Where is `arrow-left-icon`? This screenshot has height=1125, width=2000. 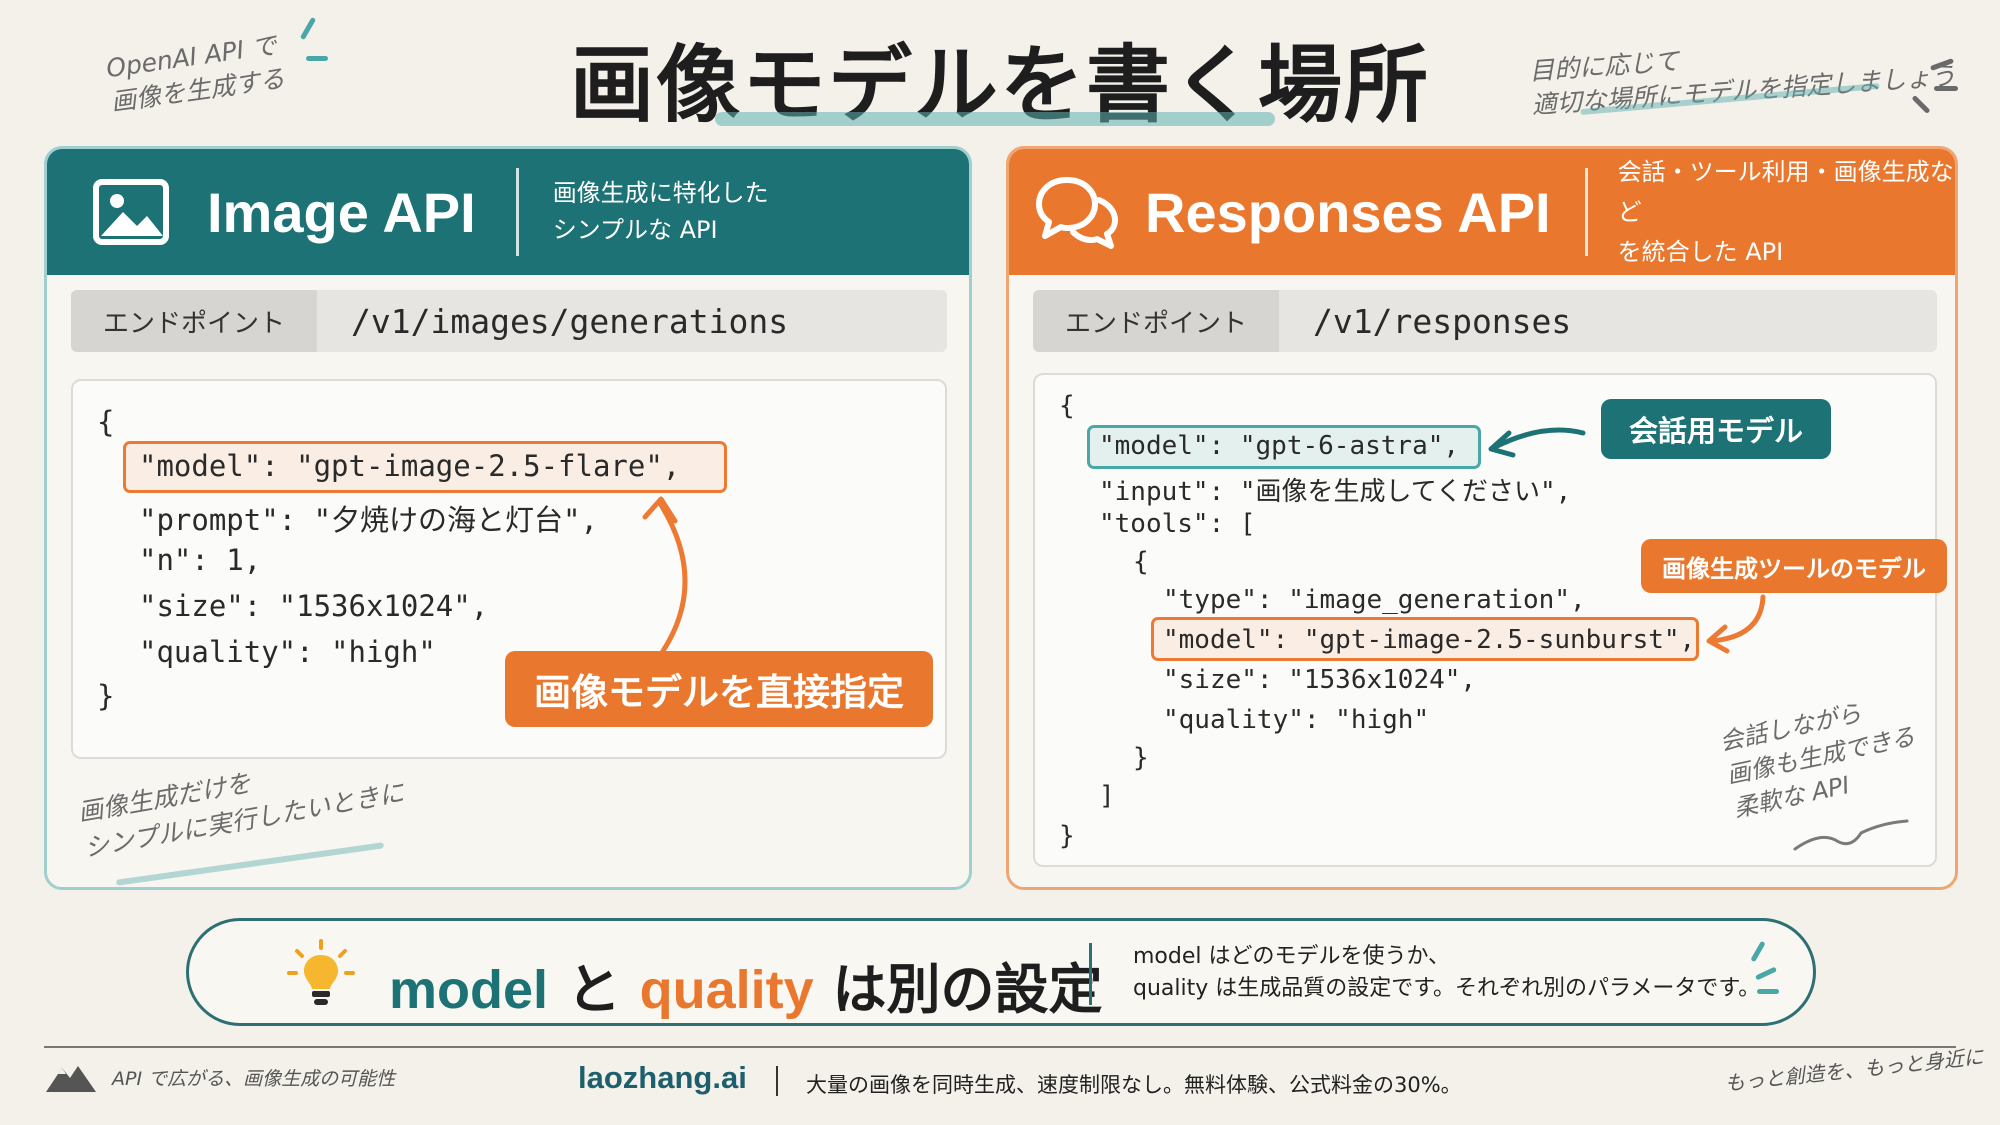
arrow-left-icon is located at coordinates (1537, 442).